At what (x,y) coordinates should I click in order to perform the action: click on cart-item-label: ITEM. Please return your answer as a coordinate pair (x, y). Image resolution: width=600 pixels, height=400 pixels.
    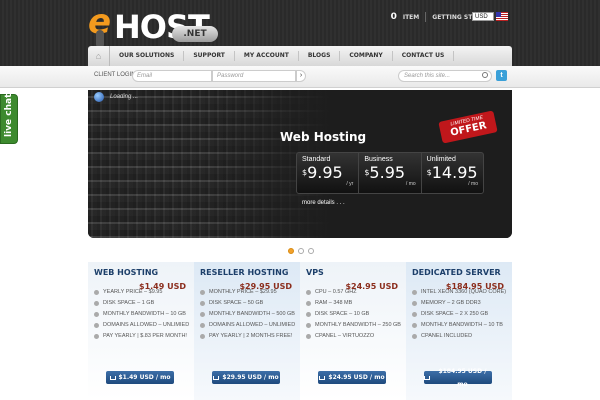
    Looking at the image, I should click on (411, 17).